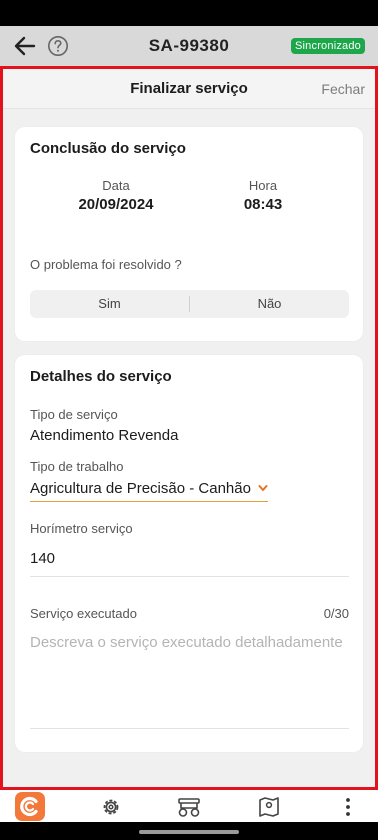 The image size is (378, 840). What do you see at coordinates (269, 304) in the screenshot?
I see `option-no: Não` at bounding box center [269, 304].